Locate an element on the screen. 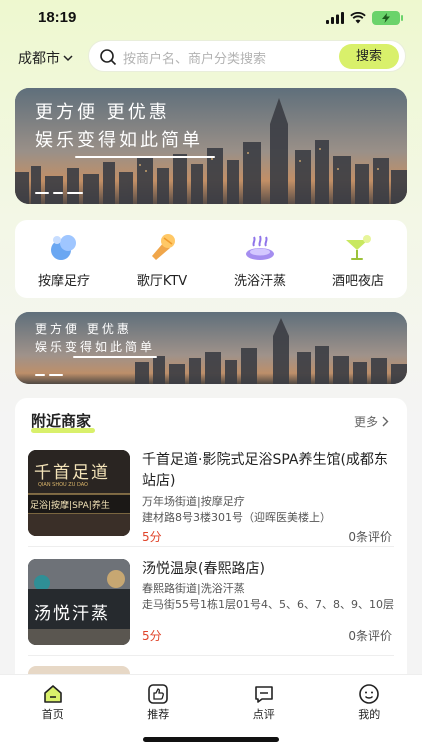 The width and height of the screenshot is (422, 750). tab-home: 首页 is located at coordinates (53, 712).